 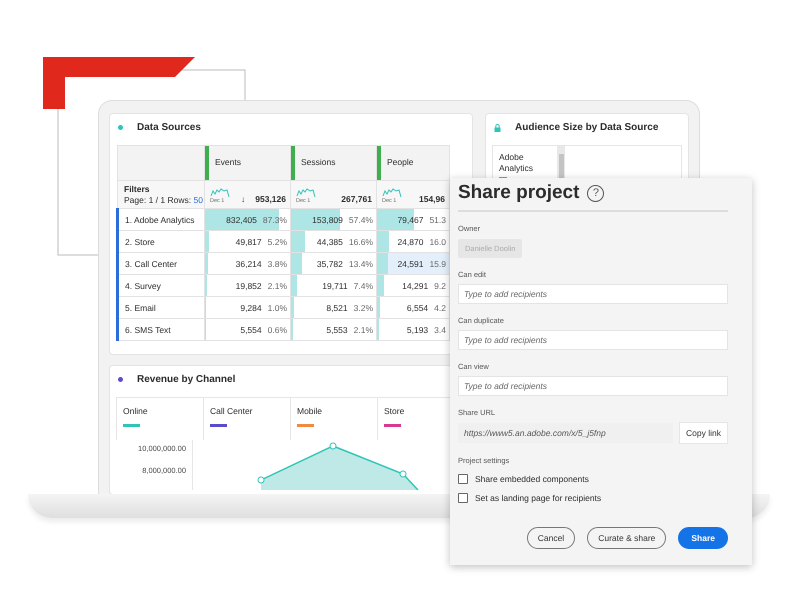 I want to click on legend-label: Call Center, so click(x=232, y=411).